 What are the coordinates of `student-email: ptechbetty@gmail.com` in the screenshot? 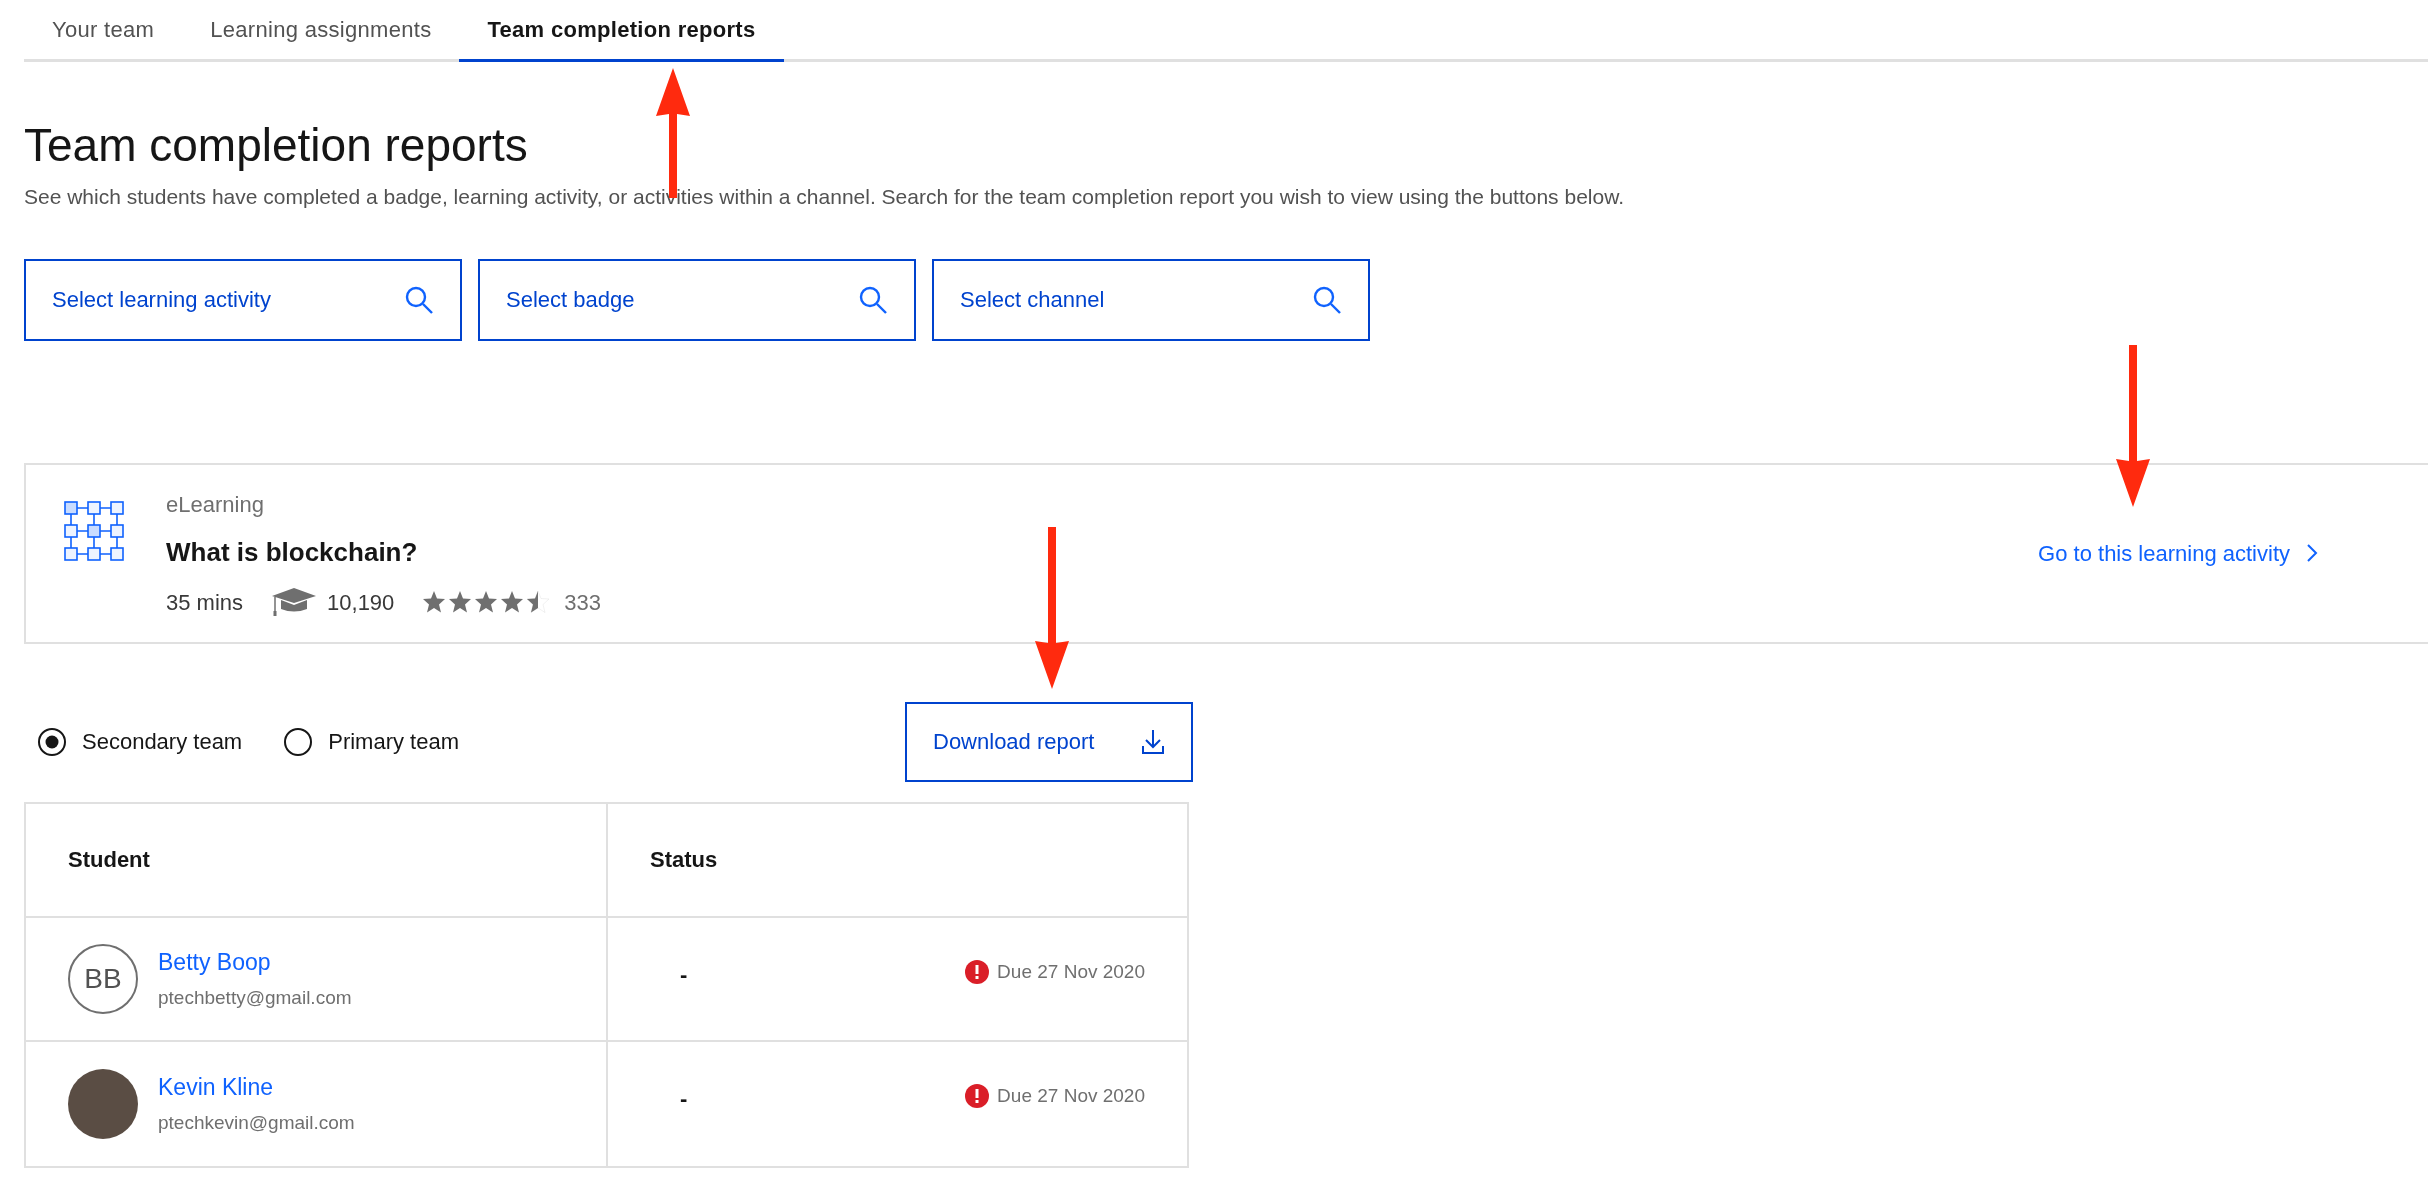 It's located at (255, 997).